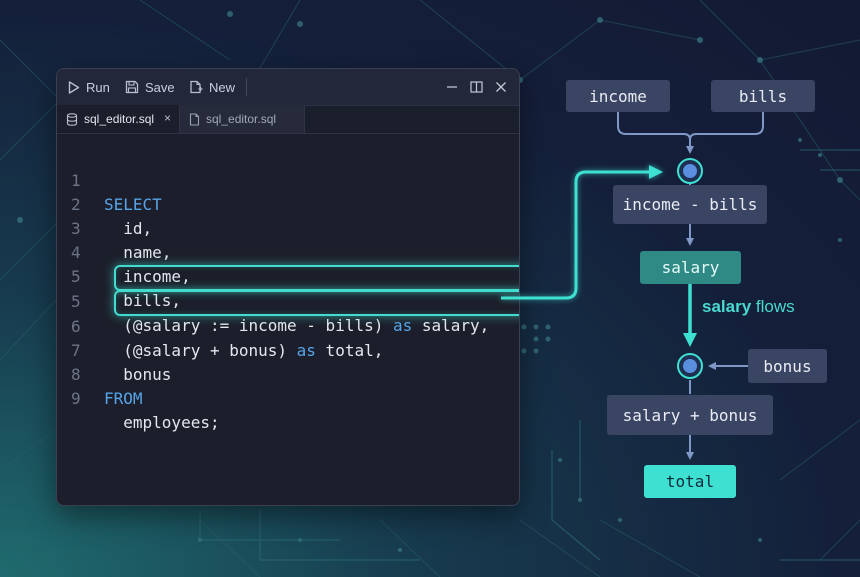 The height and width of the screenshot is (577, 860). What do you see at coordinates (726, 126) in the screenshot?
I see `bills-connector` at bounding box center [726, 126].